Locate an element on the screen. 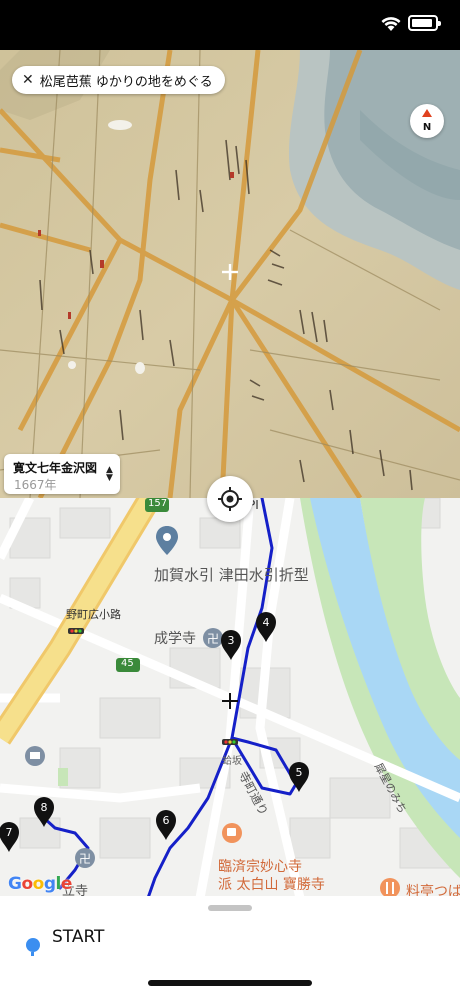  wifi-icon is located at coordinates (391, 24).